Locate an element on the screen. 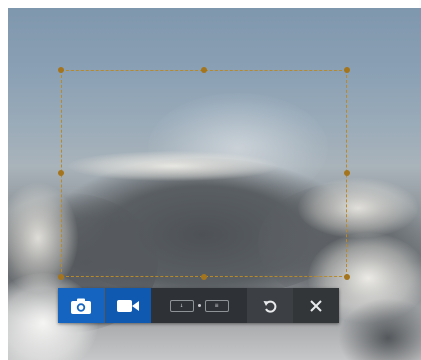  reset-button is located at coordinates (270, 305).